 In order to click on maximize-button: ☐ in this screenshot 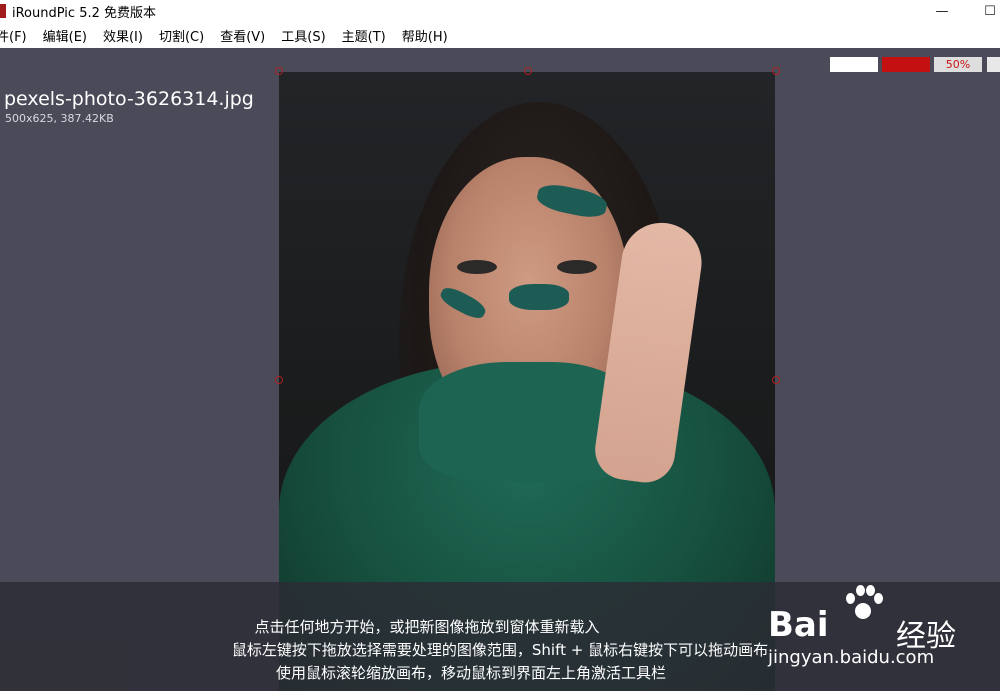, I will do `click(985, 11)`.